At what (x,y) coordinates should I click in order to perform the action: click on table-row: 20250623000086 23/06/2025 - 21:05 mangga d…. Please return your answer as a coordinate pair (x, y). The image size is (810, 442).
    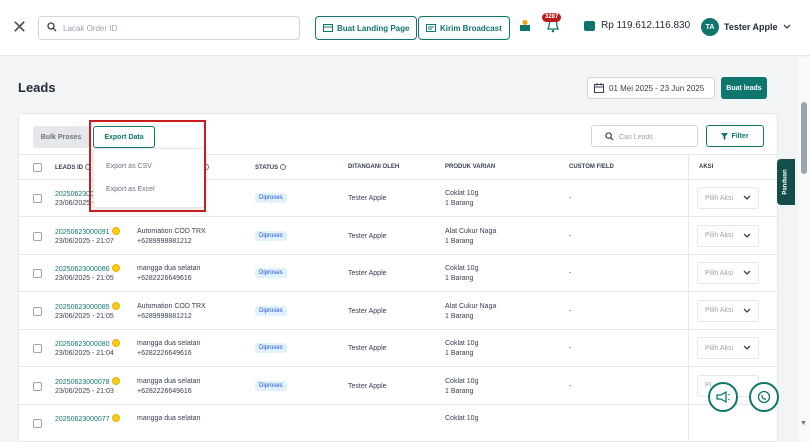
    Looking at the image, I should click on (398, 274).